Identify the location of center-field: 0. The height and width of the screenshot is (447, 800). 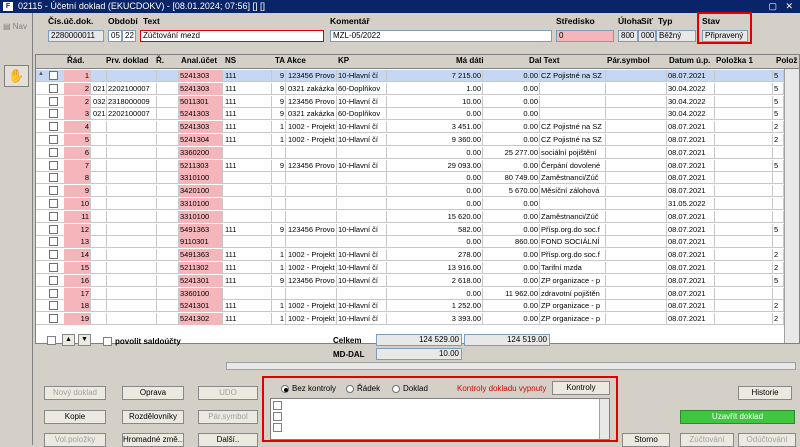
(585, 36).